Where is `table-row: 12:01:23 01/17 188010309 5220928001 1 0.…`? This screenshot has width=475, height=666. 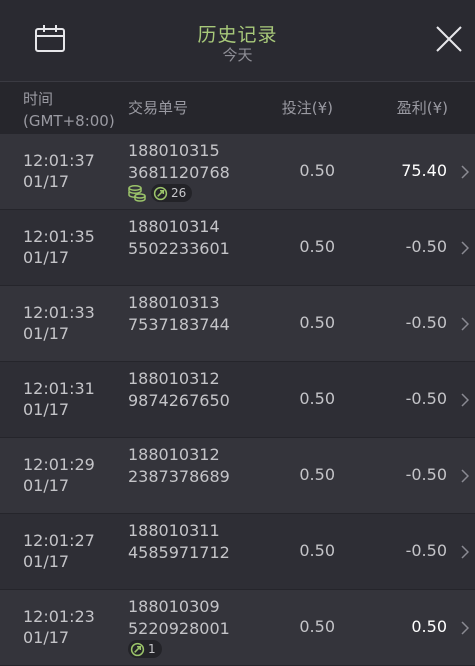
table-row: 12:01:23 01/17 188010309 5220928001 1 0.… is located at coordinates (237, 628).